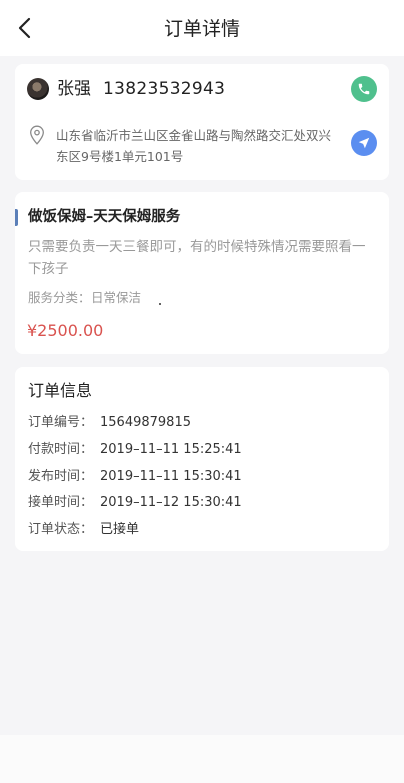 The width and height of the screenshot is (404, 783). What do you see at coordinates (61, 422) in the screenshot?
I see `order-number-label: 订单编号：` at bounding box center [61, 422].